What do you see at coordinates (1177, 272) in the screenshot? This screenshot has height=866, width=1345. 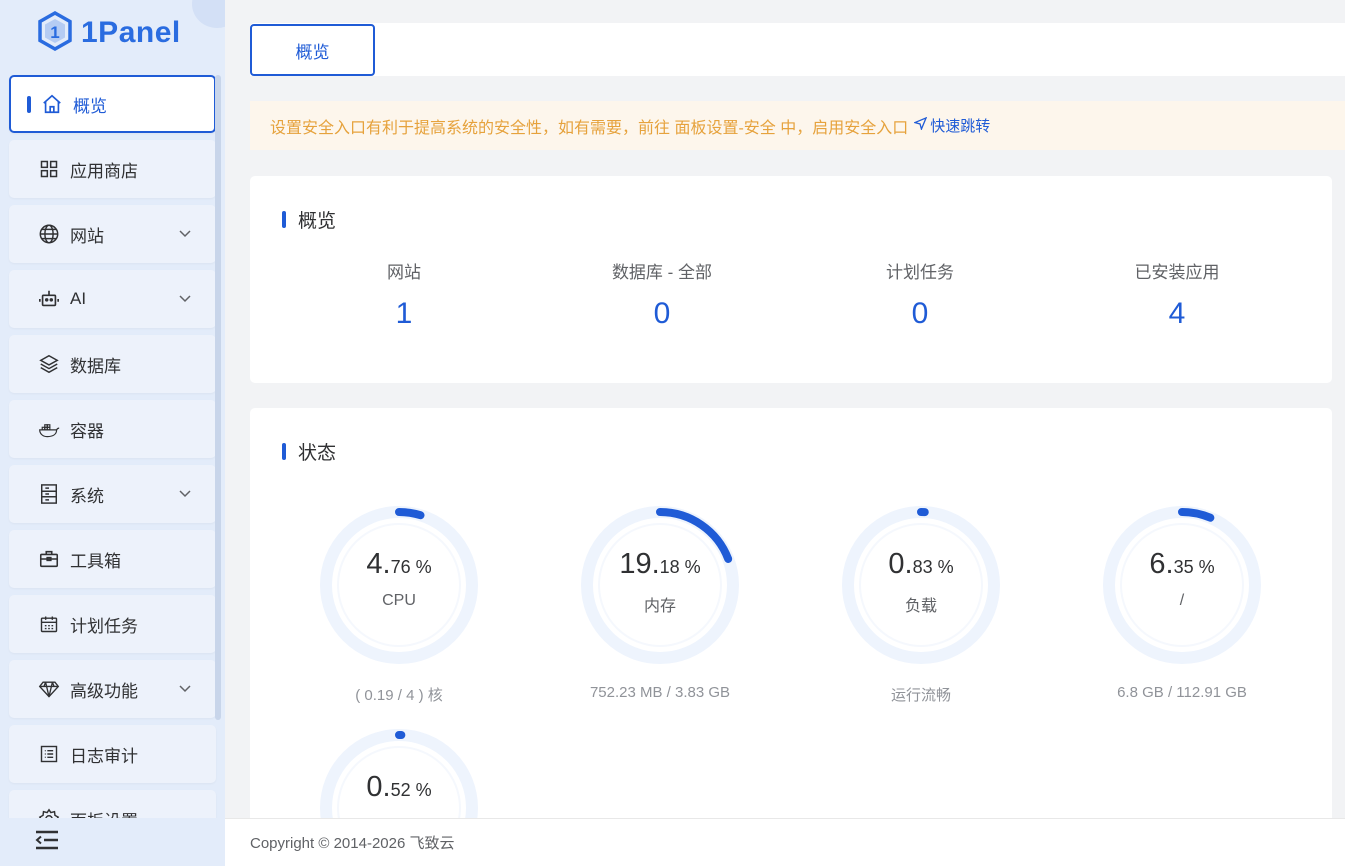 I see `overview-label: 已安装应用` at bounding box center [1177, 272].